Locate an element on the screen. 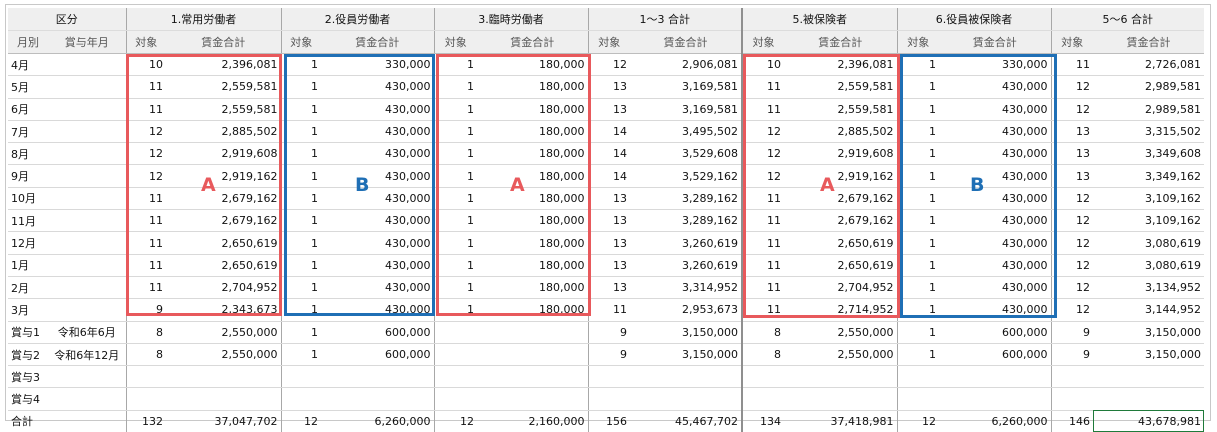 The image size is (1217, 432). wage-total-cell: 3,289,162 is located at coordinates (686, 199).